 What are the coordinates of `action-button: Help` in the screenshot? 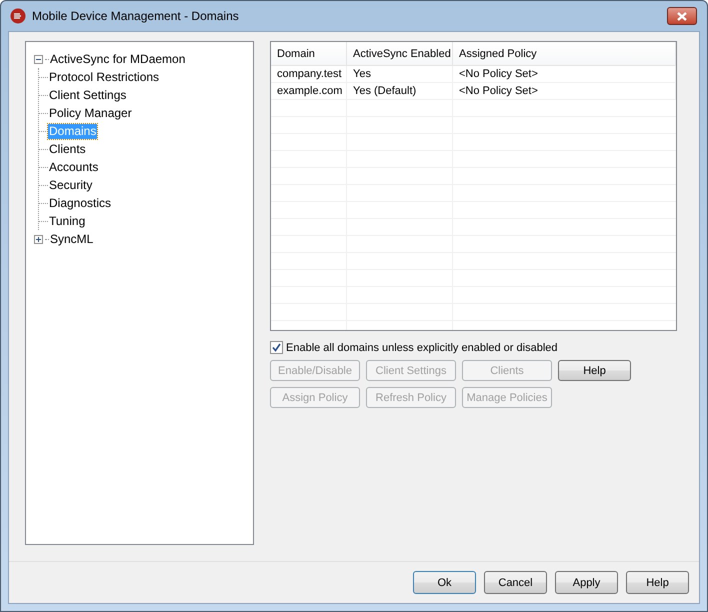 It's located at (594, 370).